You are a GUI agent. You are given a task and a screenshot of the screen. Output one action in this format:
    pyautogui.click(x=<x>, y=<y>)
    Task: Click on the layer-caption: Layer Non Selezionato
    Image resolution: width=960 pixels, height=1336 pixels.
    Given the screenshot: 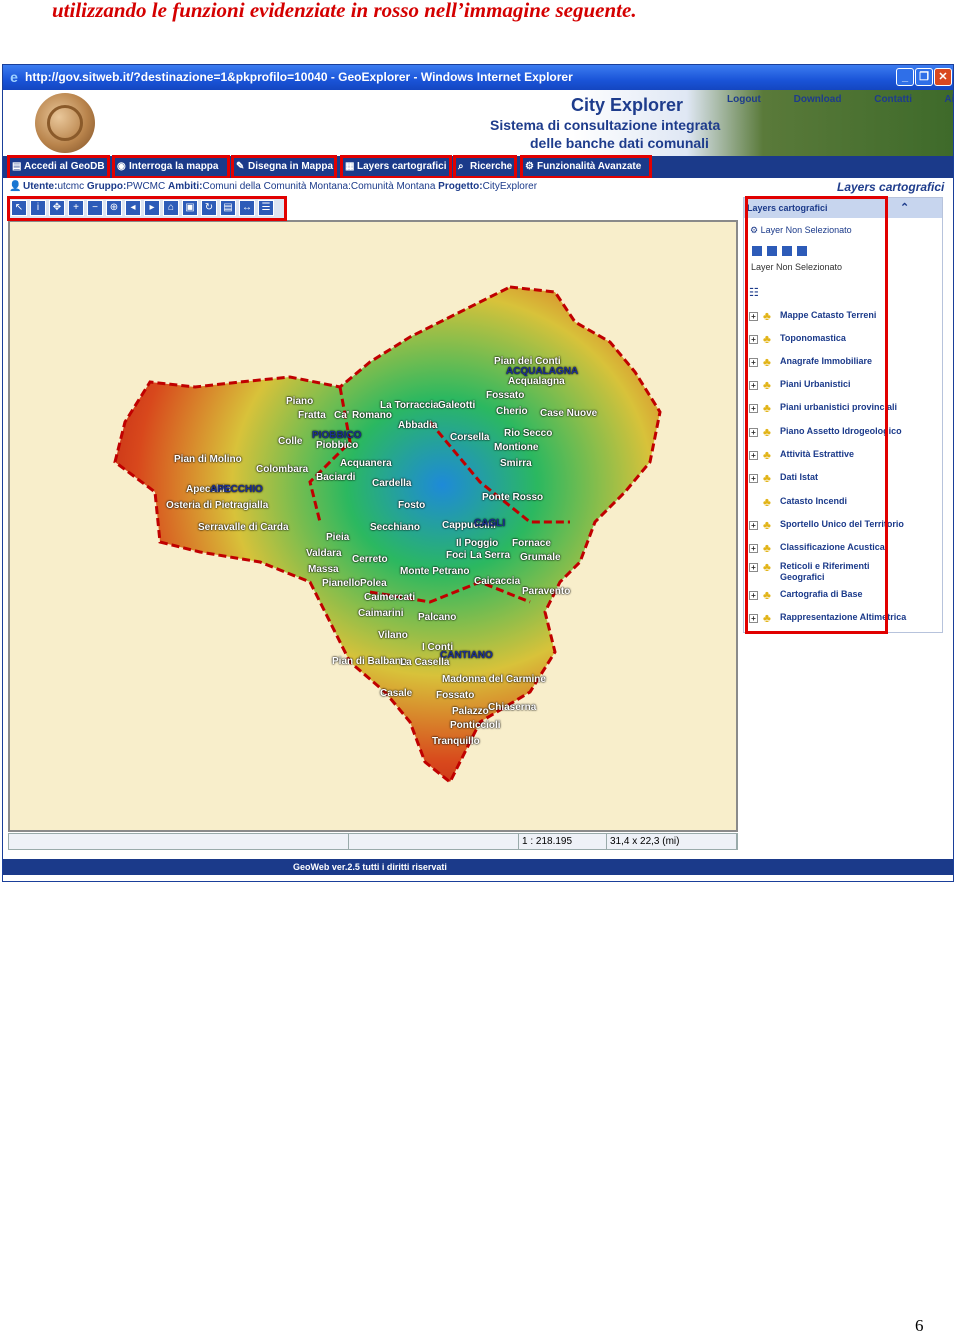 What is the action you would take?
    pyautogui.click(x=797, y=267)
    